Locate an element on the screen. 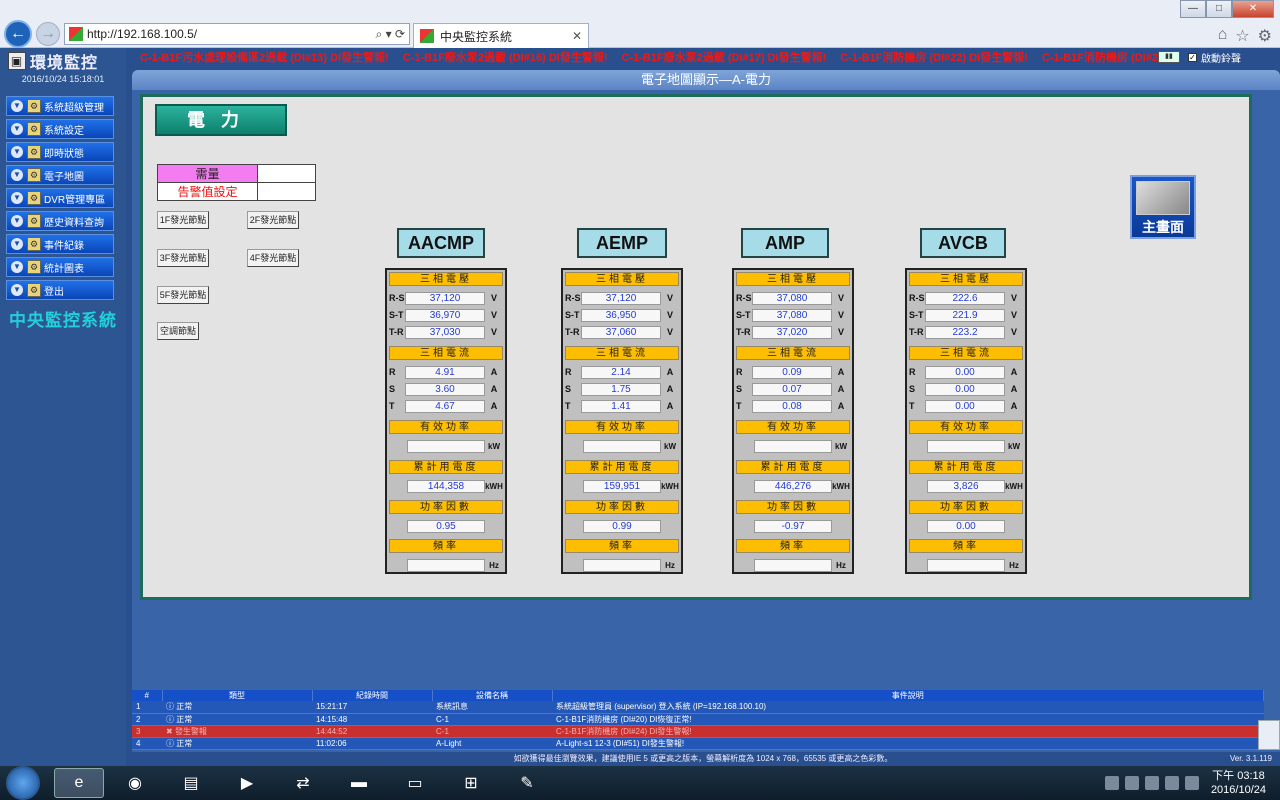 The width and height of the screenshot is (1280, 800). browser-icons: ⌂ ☆ ⚙ is located at coordinates (1245, 36).